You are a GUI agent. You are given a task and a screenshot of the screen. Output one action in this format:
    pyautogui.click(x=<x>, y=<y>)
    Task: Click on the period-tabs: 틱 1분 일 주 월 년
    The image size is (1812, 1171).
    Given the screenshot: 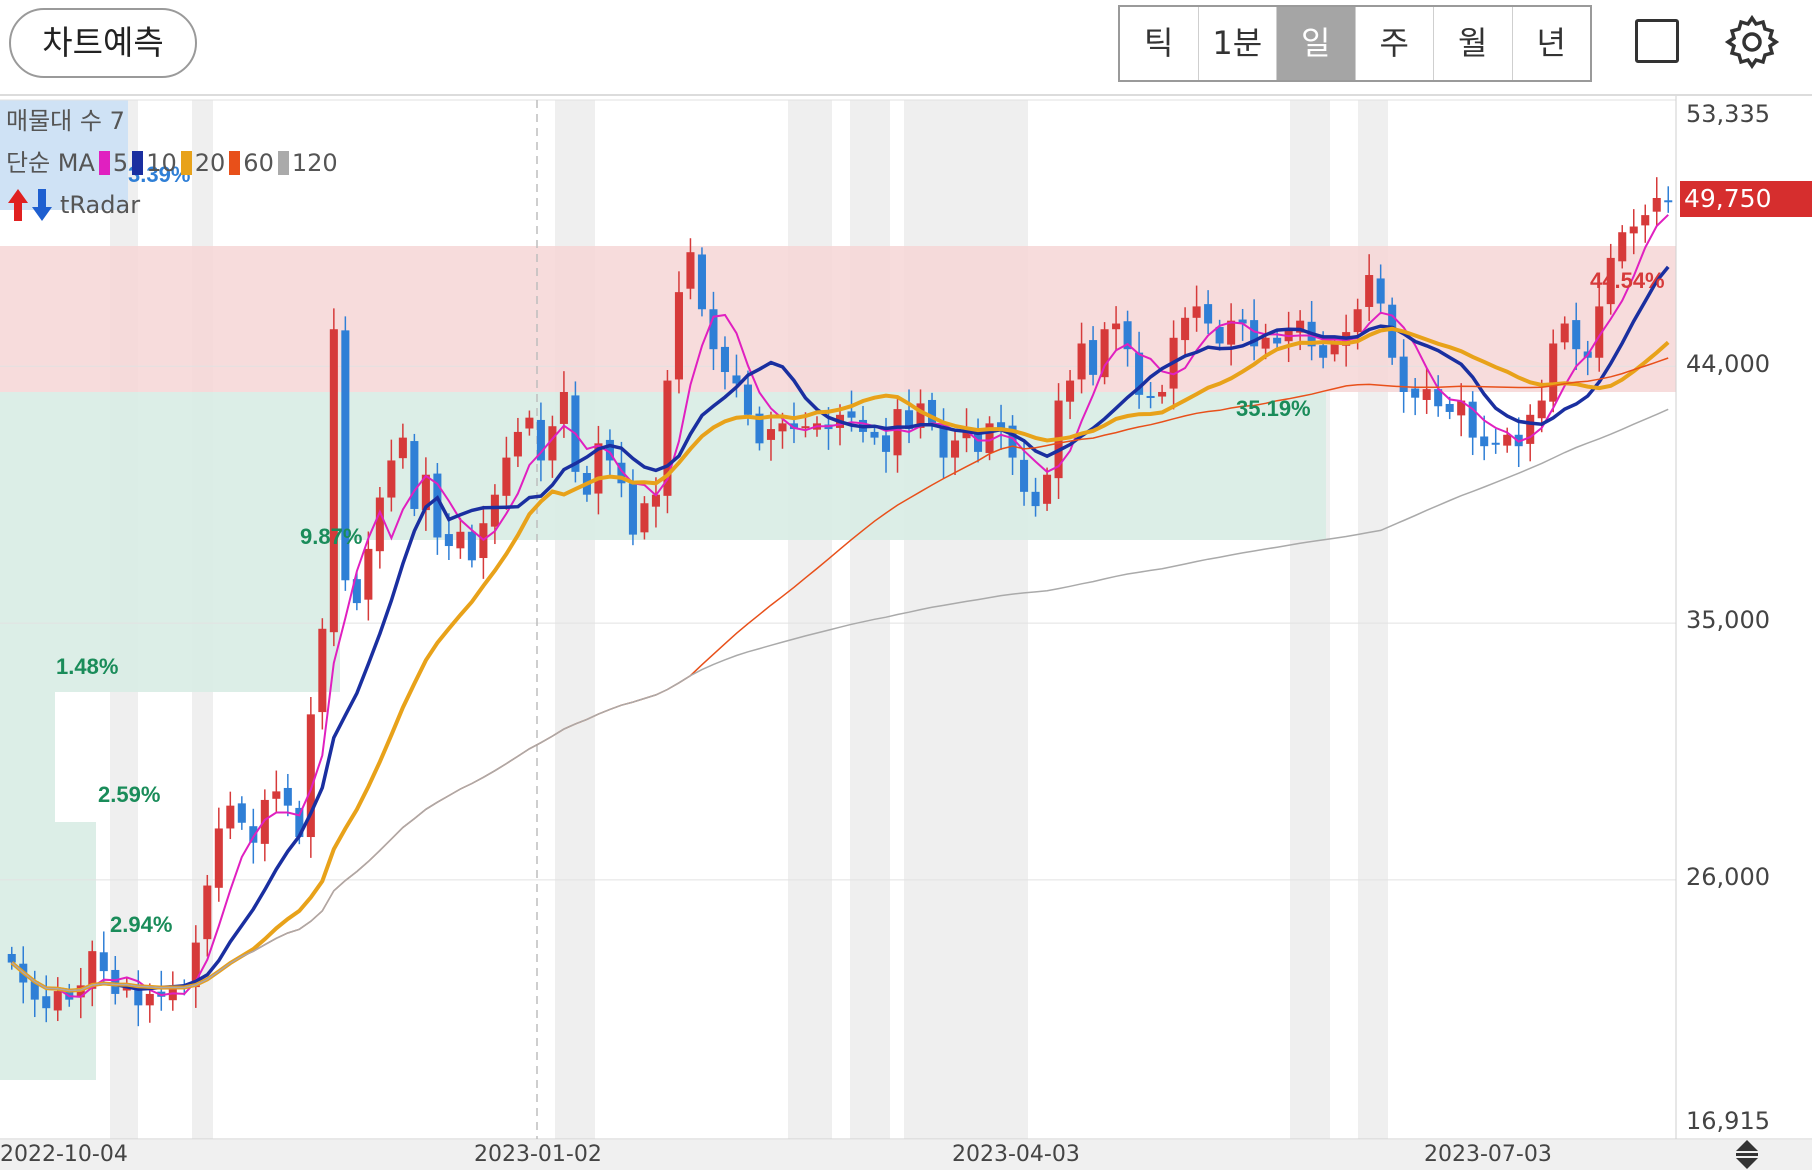 What is the action you would take?
    pyautogui.click(x=1355, y=43)
    